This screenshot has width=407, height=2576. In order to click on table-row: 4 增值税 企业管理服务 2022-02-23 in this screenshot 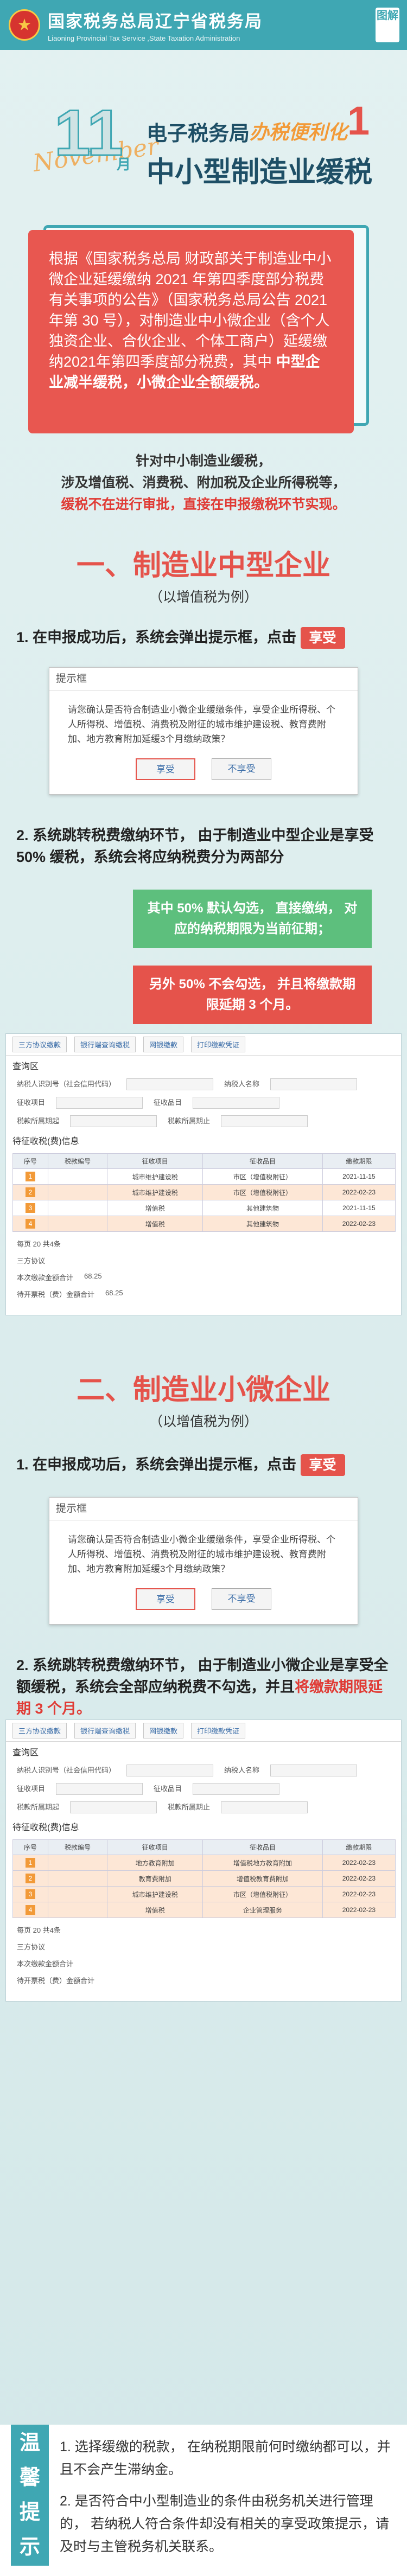, I will do `click(204, 1910)`.